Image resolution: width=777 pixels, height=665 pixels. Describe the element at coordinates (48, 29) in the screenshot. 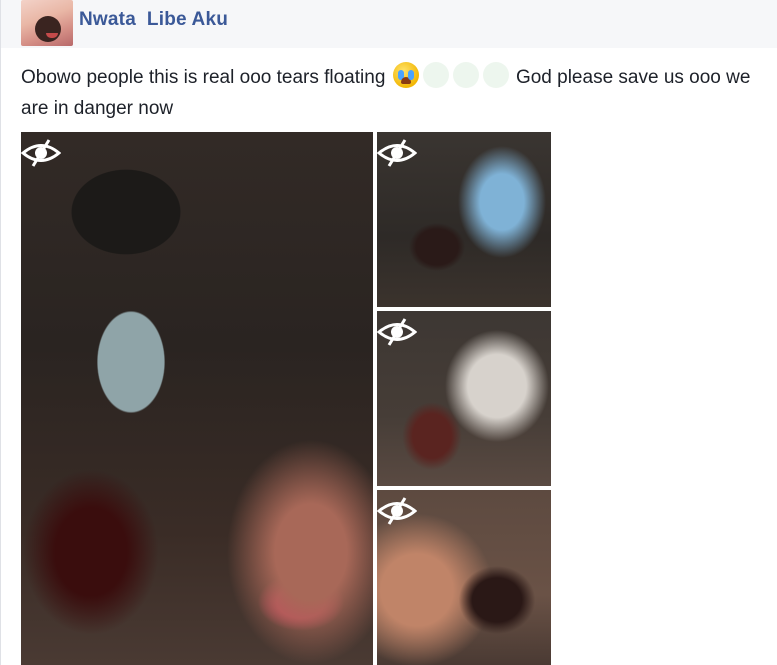

I see `avatar-face` at that location.